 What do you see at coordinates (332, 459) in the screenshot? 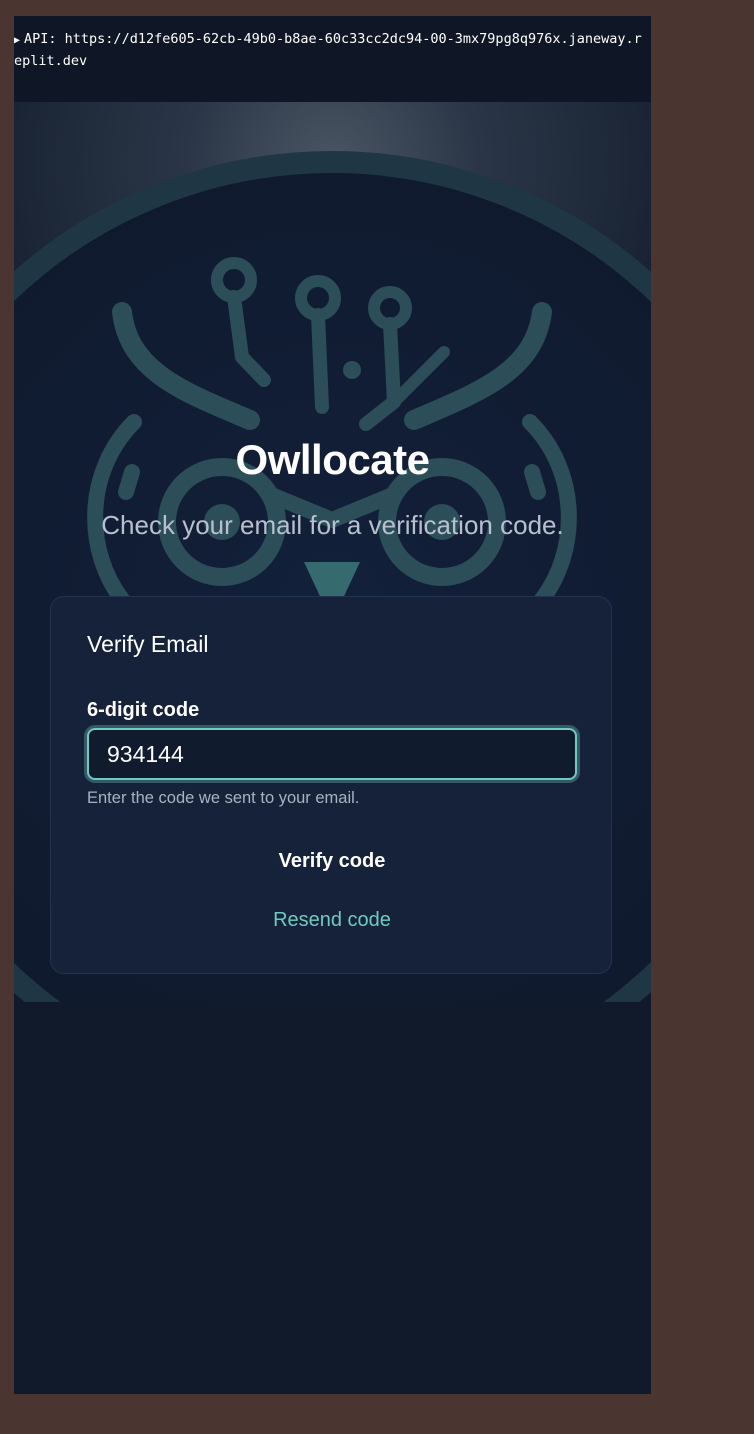
I see `app-title: Owllocate` at bounding box center [332, 459].